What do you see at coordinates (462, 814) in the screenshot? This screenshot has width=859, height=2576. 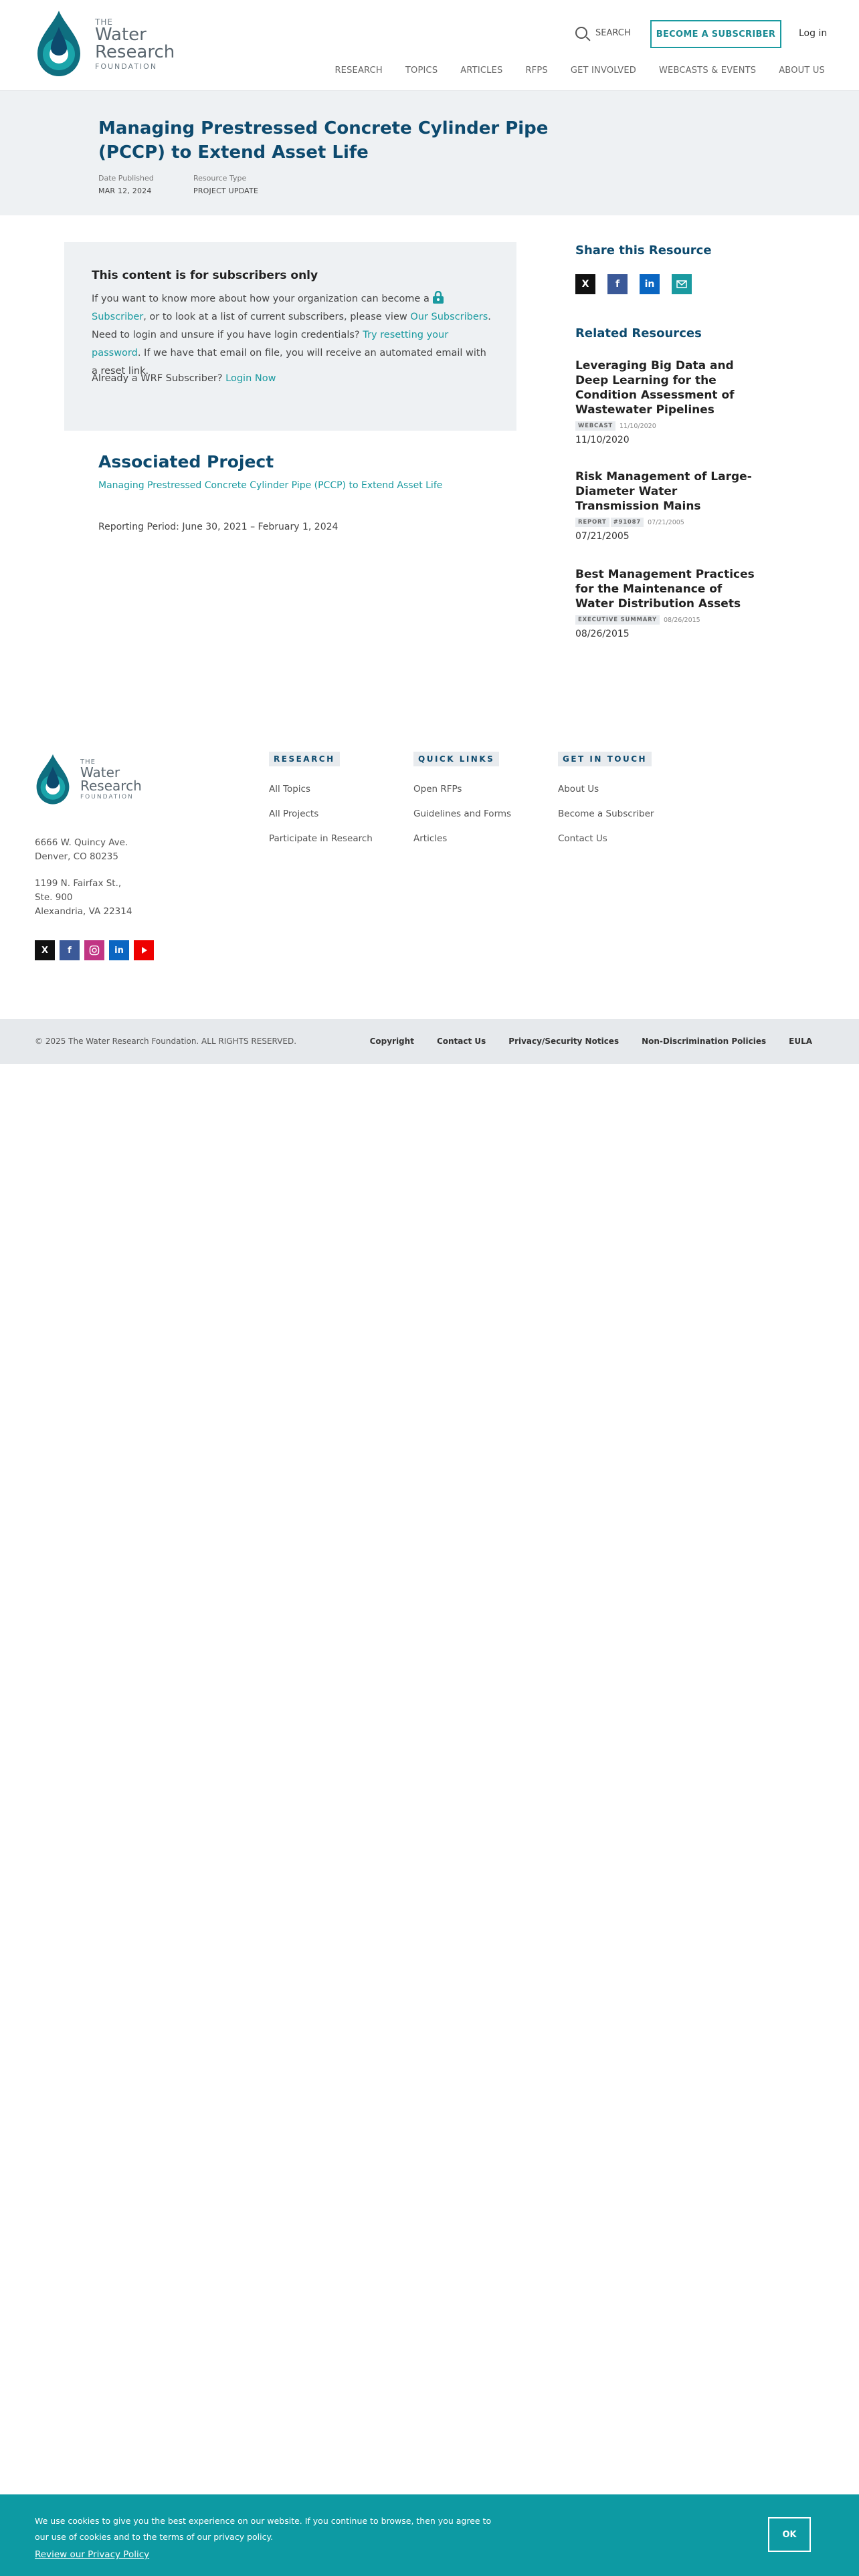 I see `footer-link: Guidelines and Forms` at bounding box center [462, 814].